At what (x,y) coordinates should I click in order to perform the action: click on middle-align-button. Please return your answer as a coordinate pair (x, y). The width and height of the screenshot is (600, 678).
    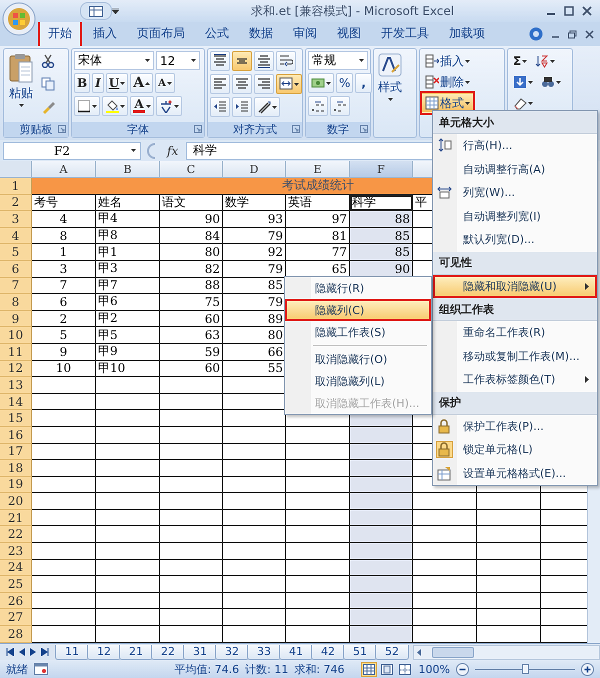
    Looking at the image, I should click on (242, 61).